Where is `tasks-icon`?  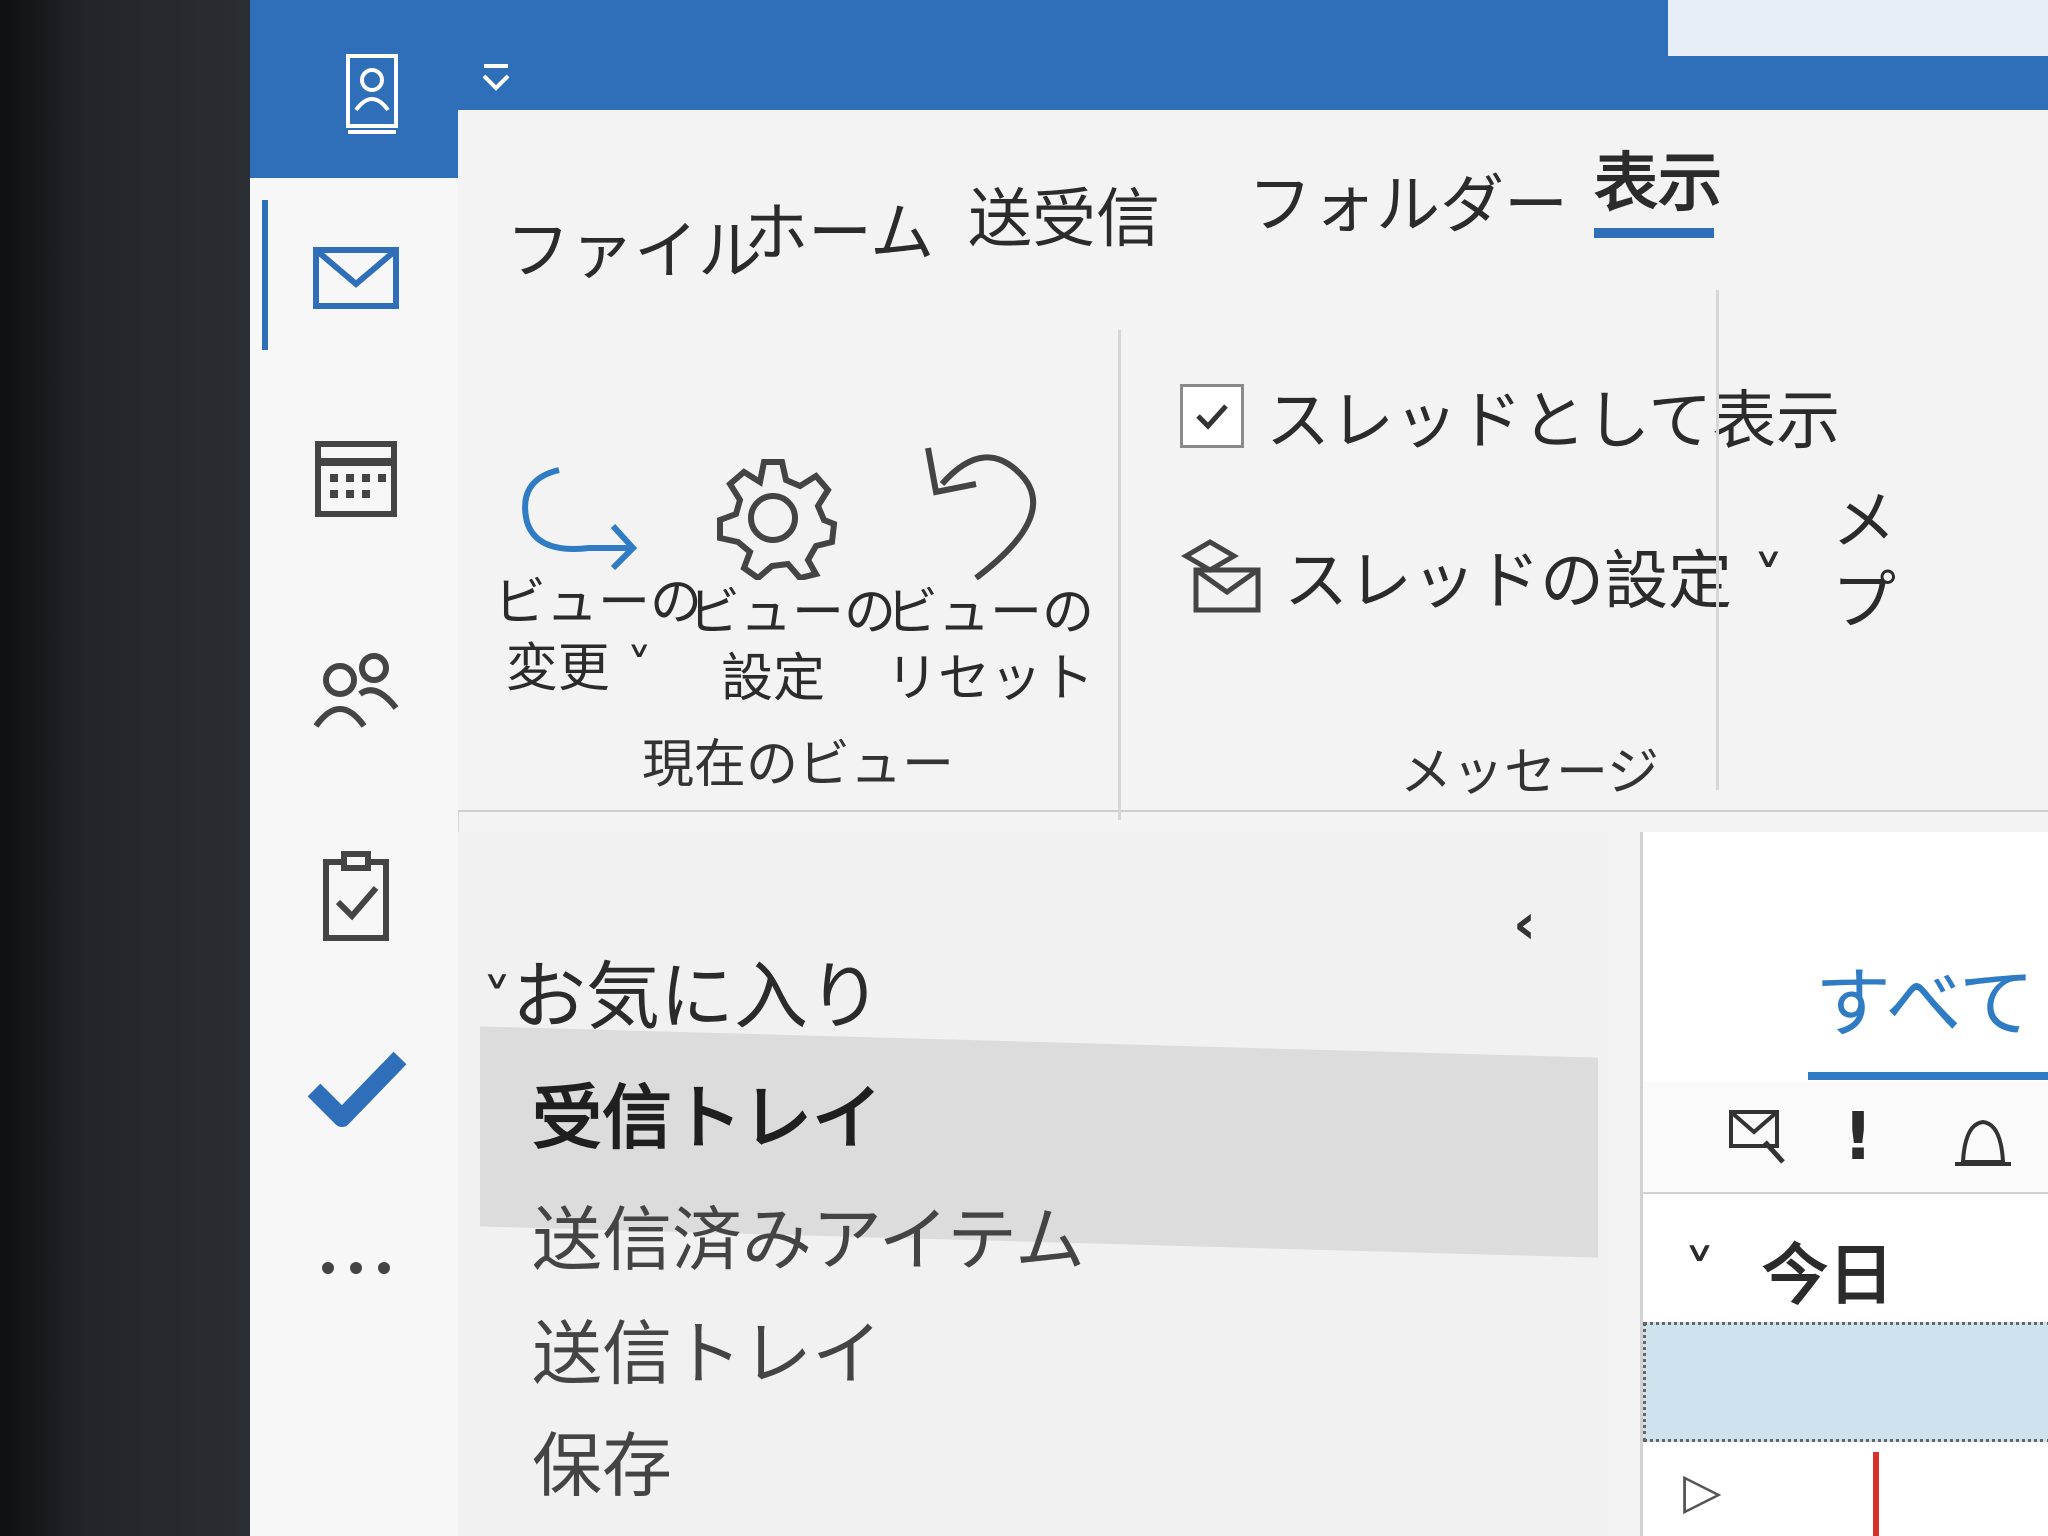
tasks-icon is located at coordinates (356, 896).